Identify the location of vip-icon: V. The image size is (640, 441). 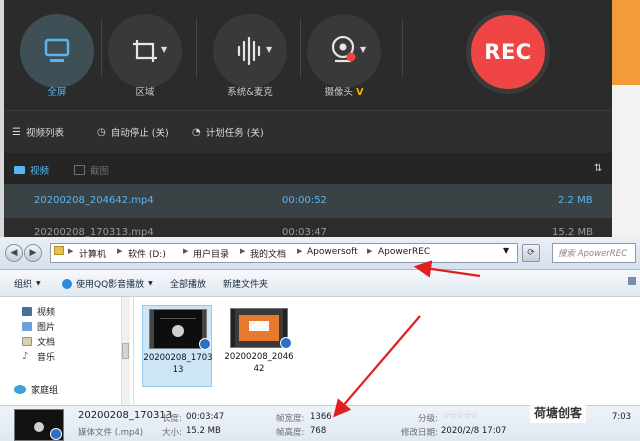
(360, 92).